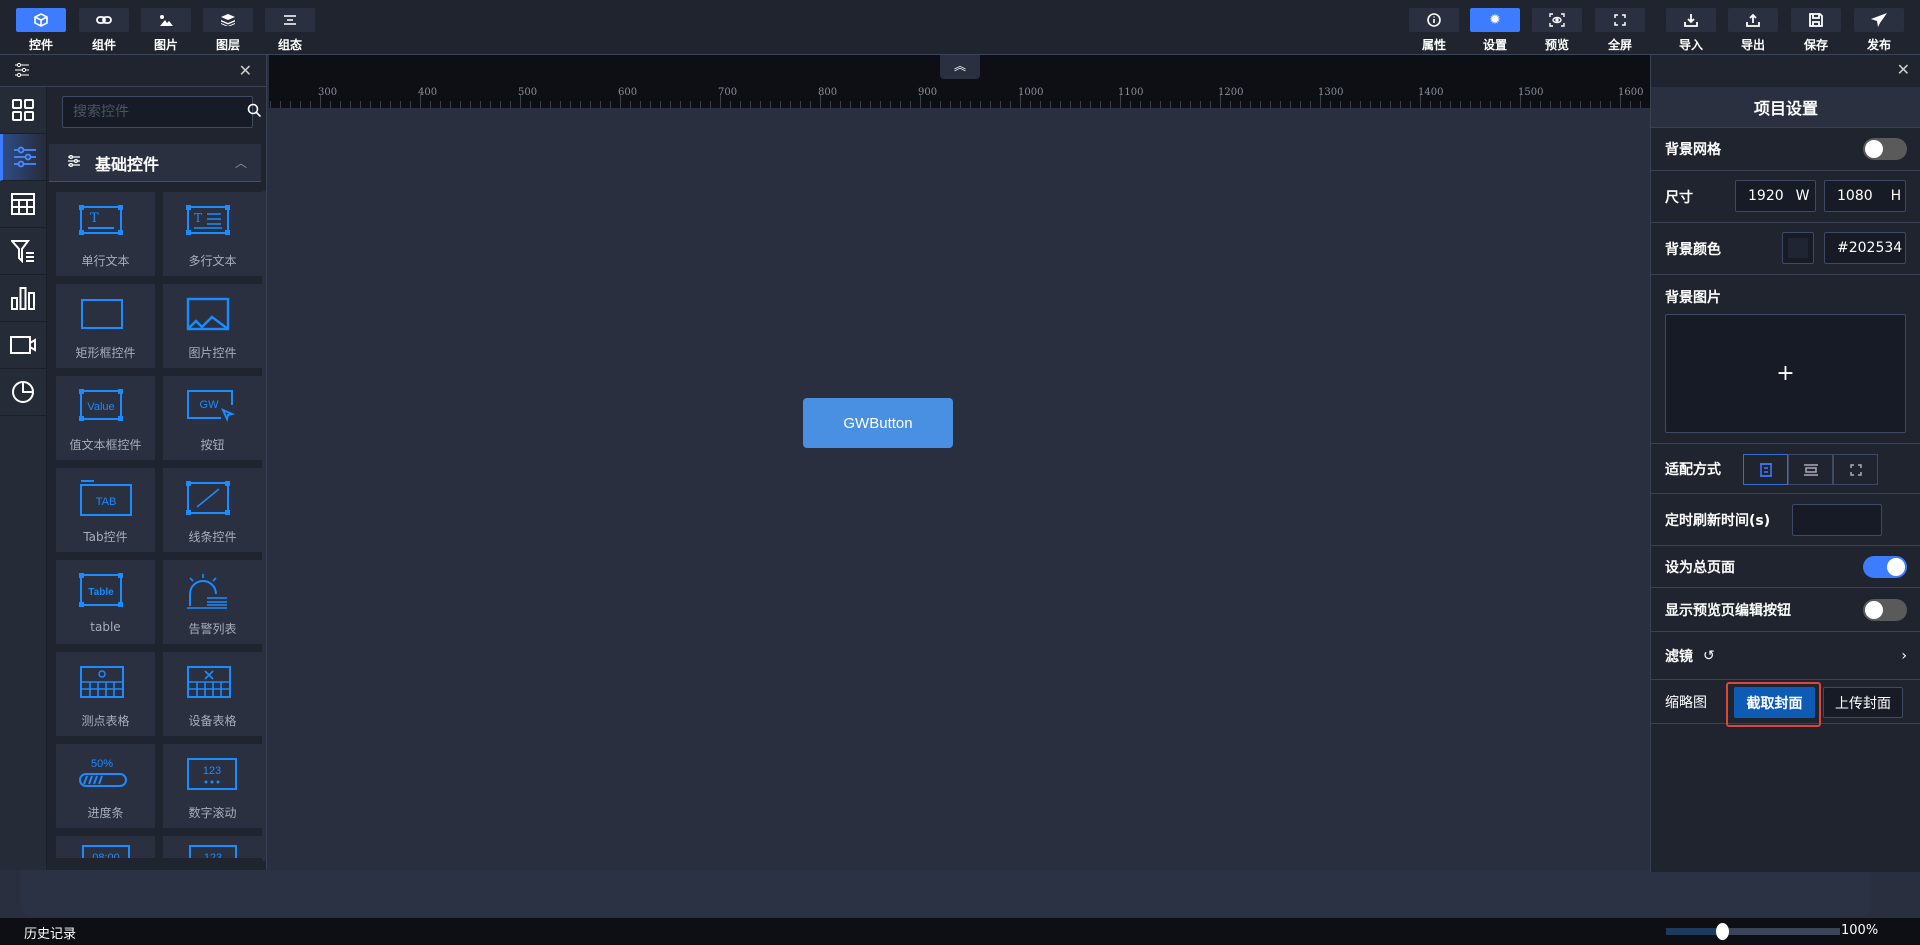 Image resolution: width=1920 pixels, height=945 pixels. What do you see at coordinates (1775, 196) in the screenshot?
I see `width-input: 1920 W` at bounding box center [1775, 196].